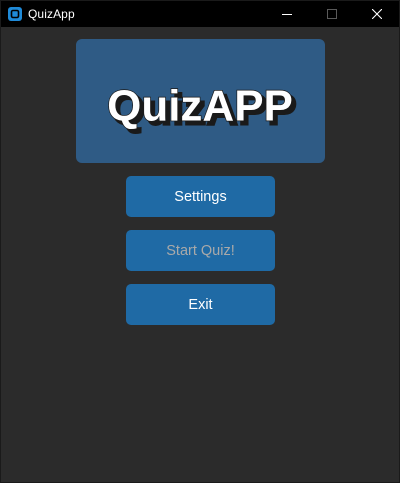 This screenshot has height=483, width=400. I want to click on settings-button: Settings, so click(200, 196).